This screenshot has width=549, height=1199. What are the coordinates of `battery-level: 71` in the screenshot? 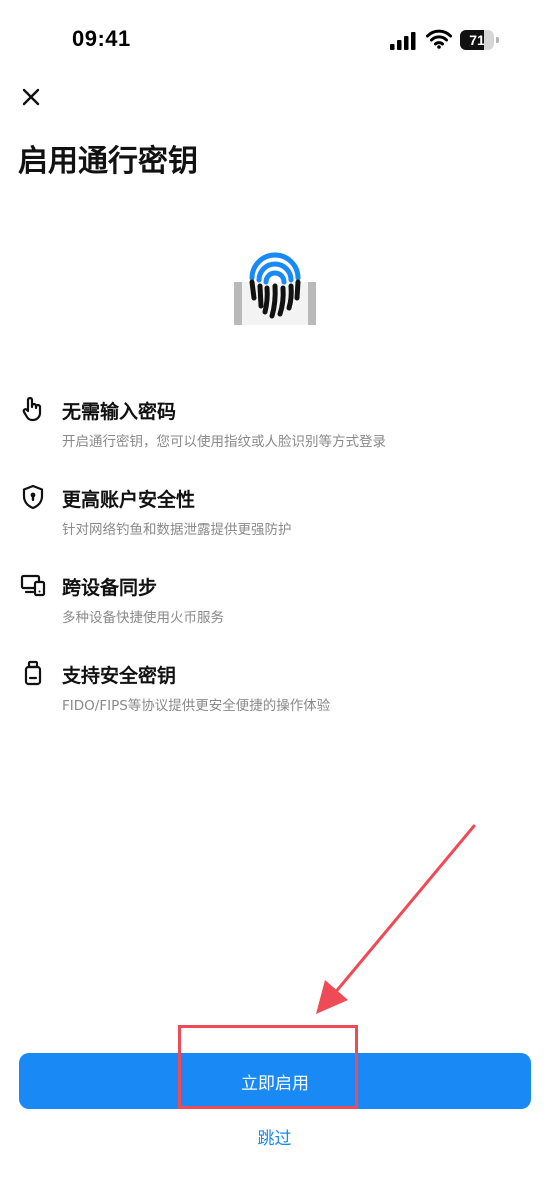 It's located at (477, 40).